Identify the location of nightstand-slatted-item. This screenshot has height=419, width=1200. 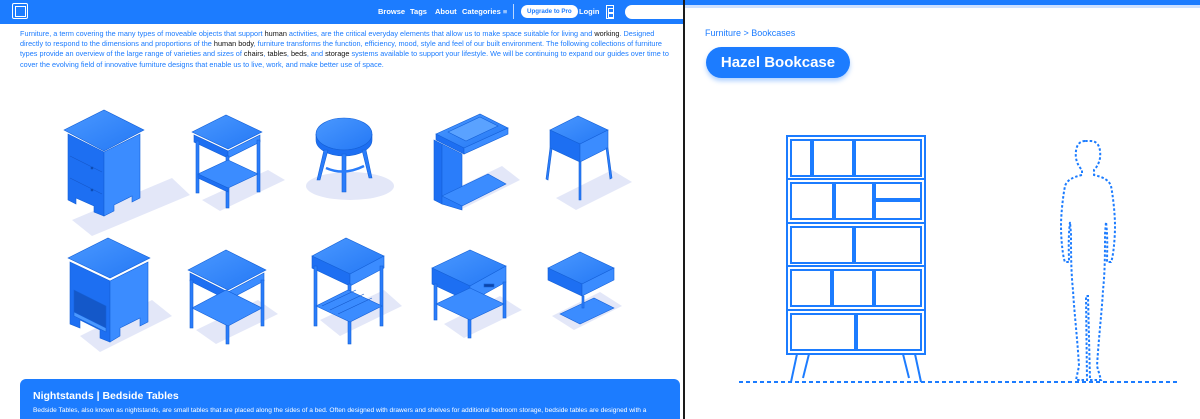
(356, 291).